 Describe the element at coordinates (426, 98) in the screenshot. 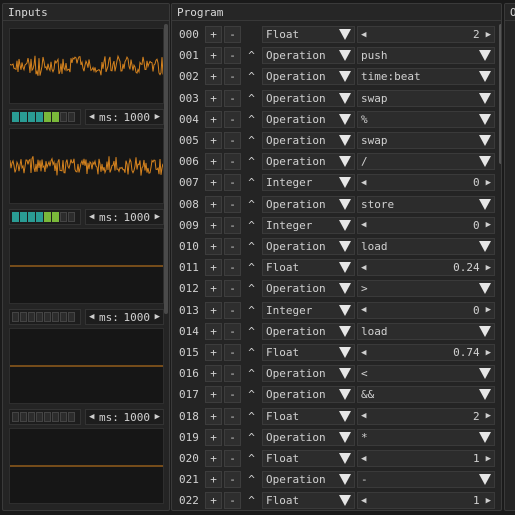

I see `operation-select: swap` at that location.